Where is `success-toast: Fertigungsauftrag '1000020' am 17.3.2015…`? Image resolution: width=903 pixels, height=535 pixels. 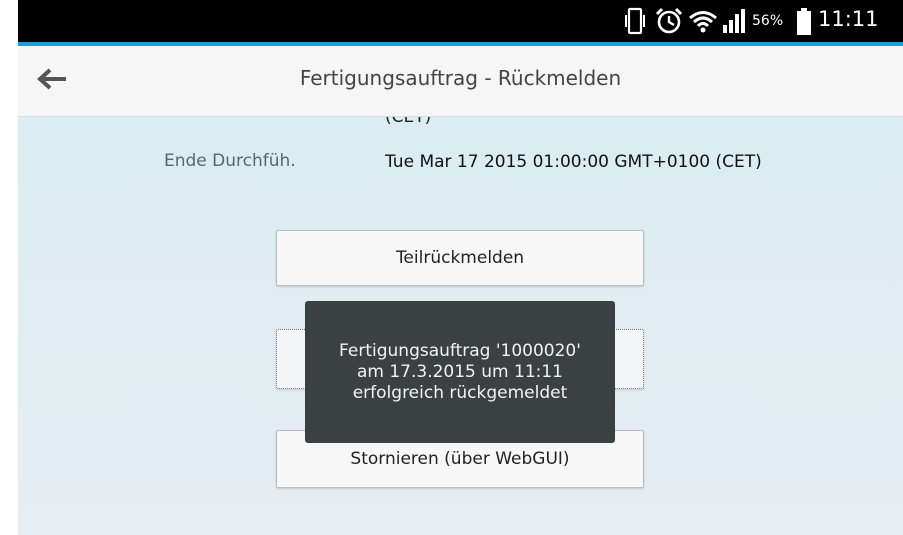 success-toast: Fertigungsauftrag '1000020' am 17.3.2015… is located at coordinates (460, 372).